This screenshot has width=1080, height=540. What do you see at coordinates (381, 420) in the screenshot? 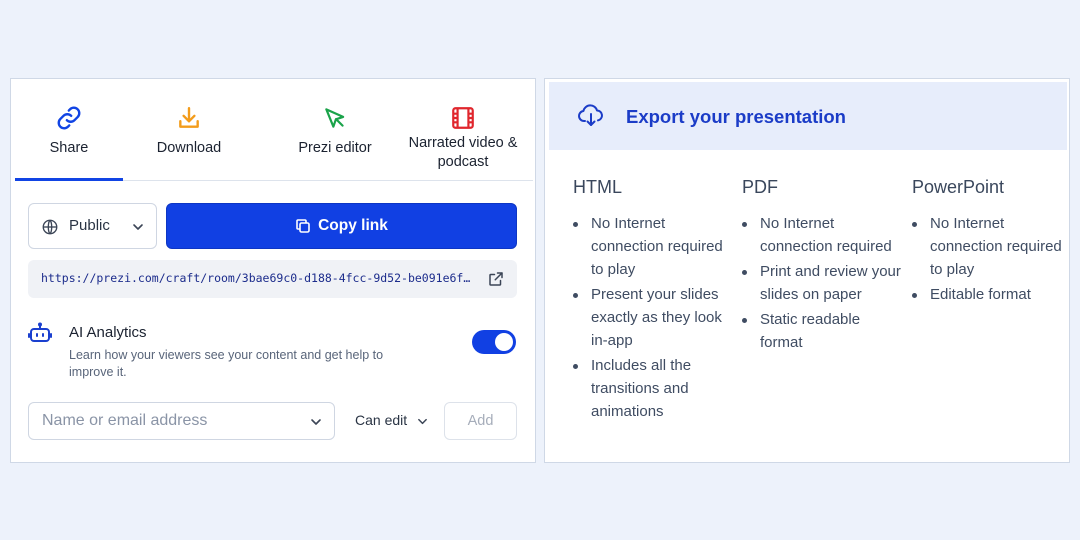
I see `permission-value: Can edit` at bounding box center [381, 420].